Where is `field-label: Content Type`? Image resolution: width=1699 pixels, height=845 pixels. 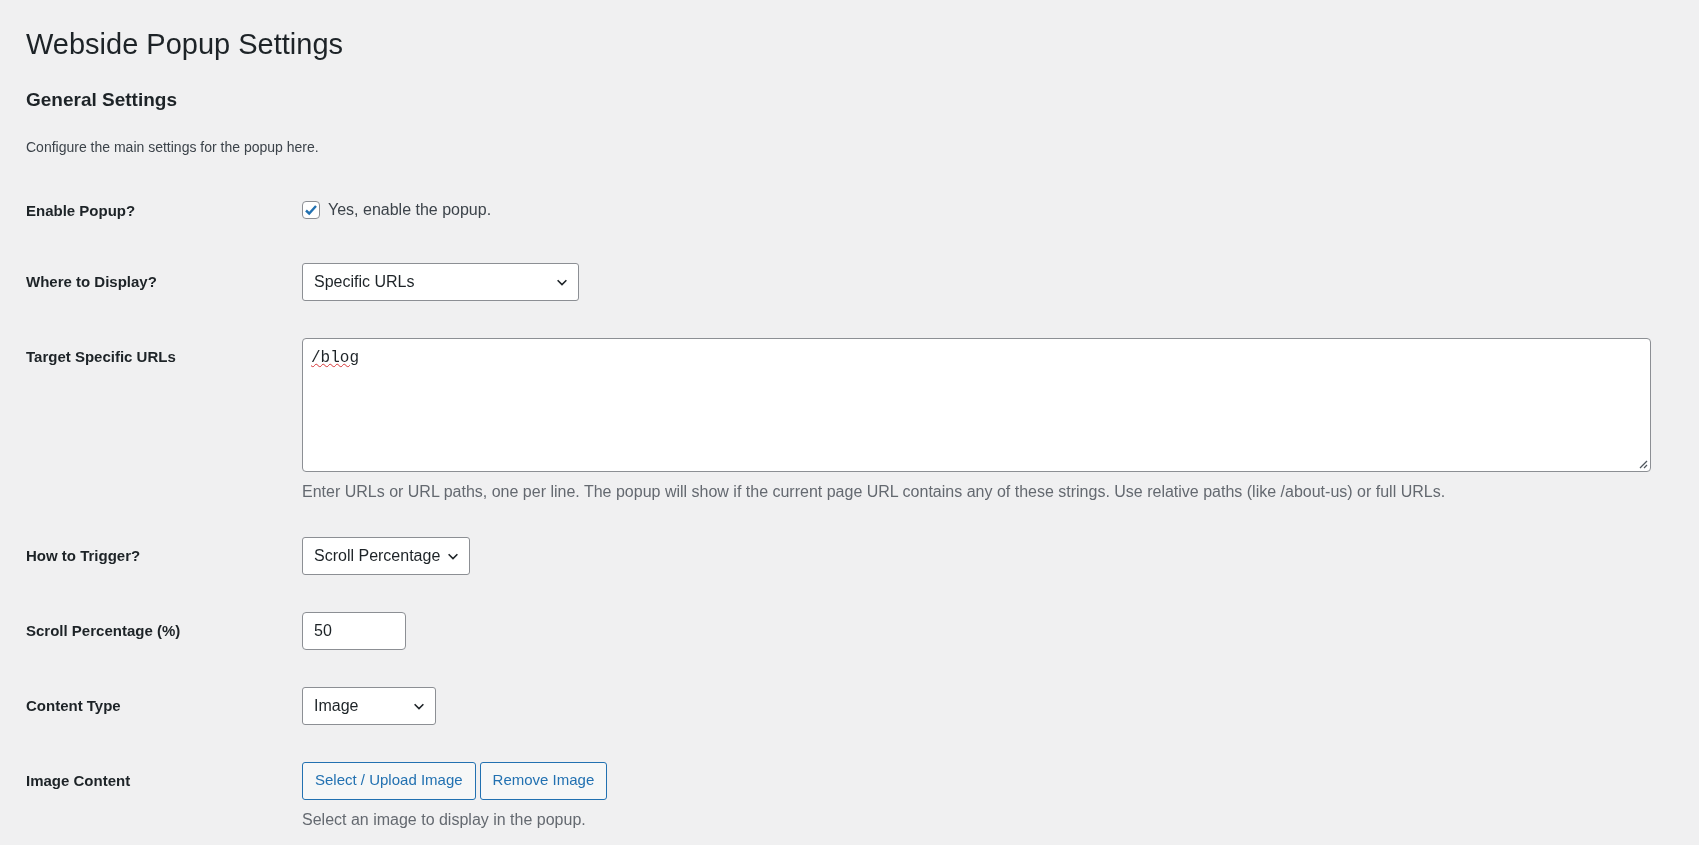
field-label: Content Type is located at coordinates (74, 705).